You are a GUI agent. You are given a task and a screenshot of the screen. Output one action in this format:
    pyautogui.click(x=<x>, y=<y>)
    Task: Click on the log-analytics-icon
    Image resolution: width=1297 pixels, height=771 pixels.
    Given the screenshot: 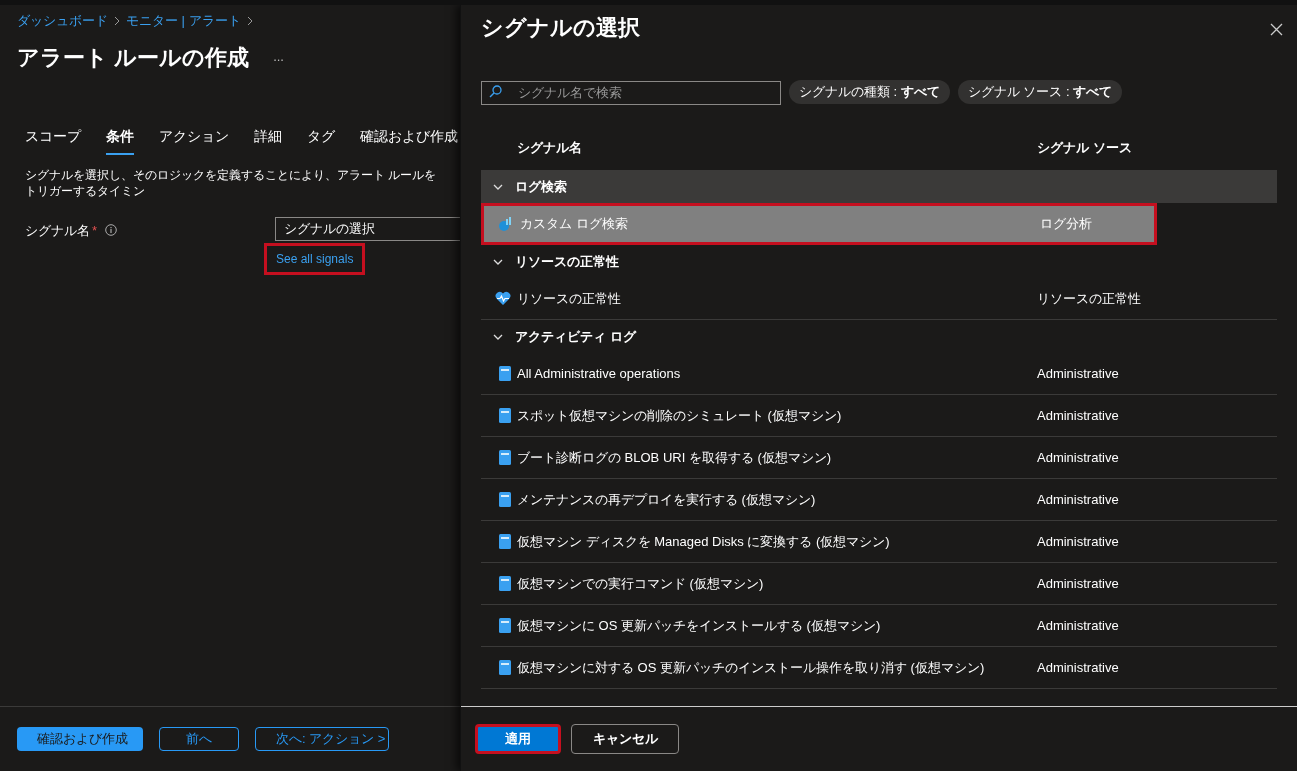 What is the action you would take?
    pyautogui.click(x=506, y=224)
    